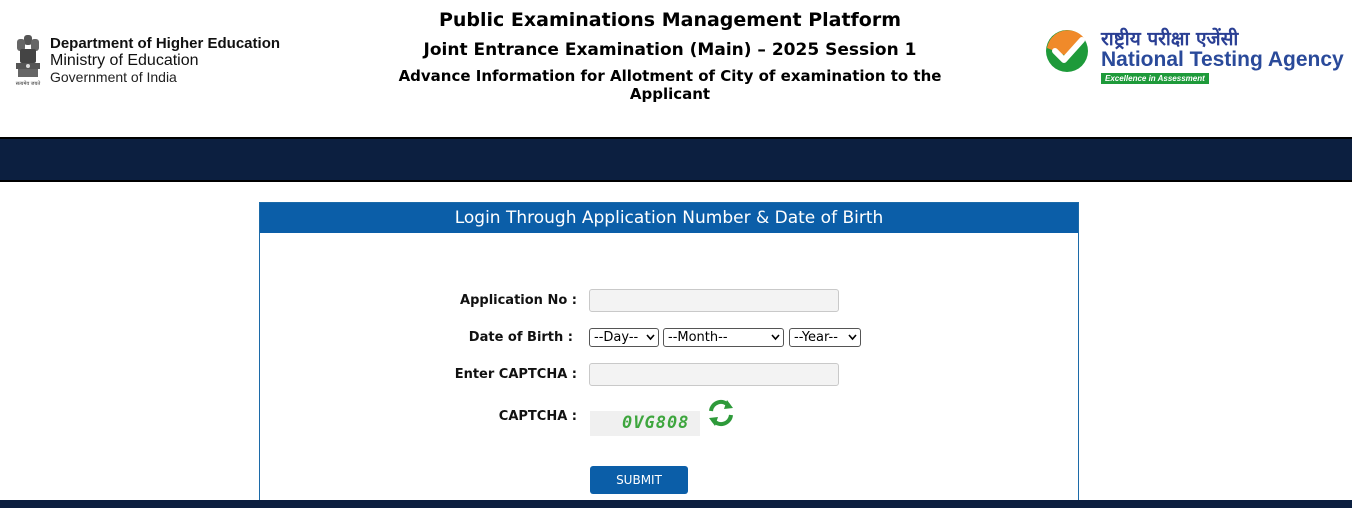  I want to click on emblem-motto: सत्यमेव जयते, so click(28, 83).